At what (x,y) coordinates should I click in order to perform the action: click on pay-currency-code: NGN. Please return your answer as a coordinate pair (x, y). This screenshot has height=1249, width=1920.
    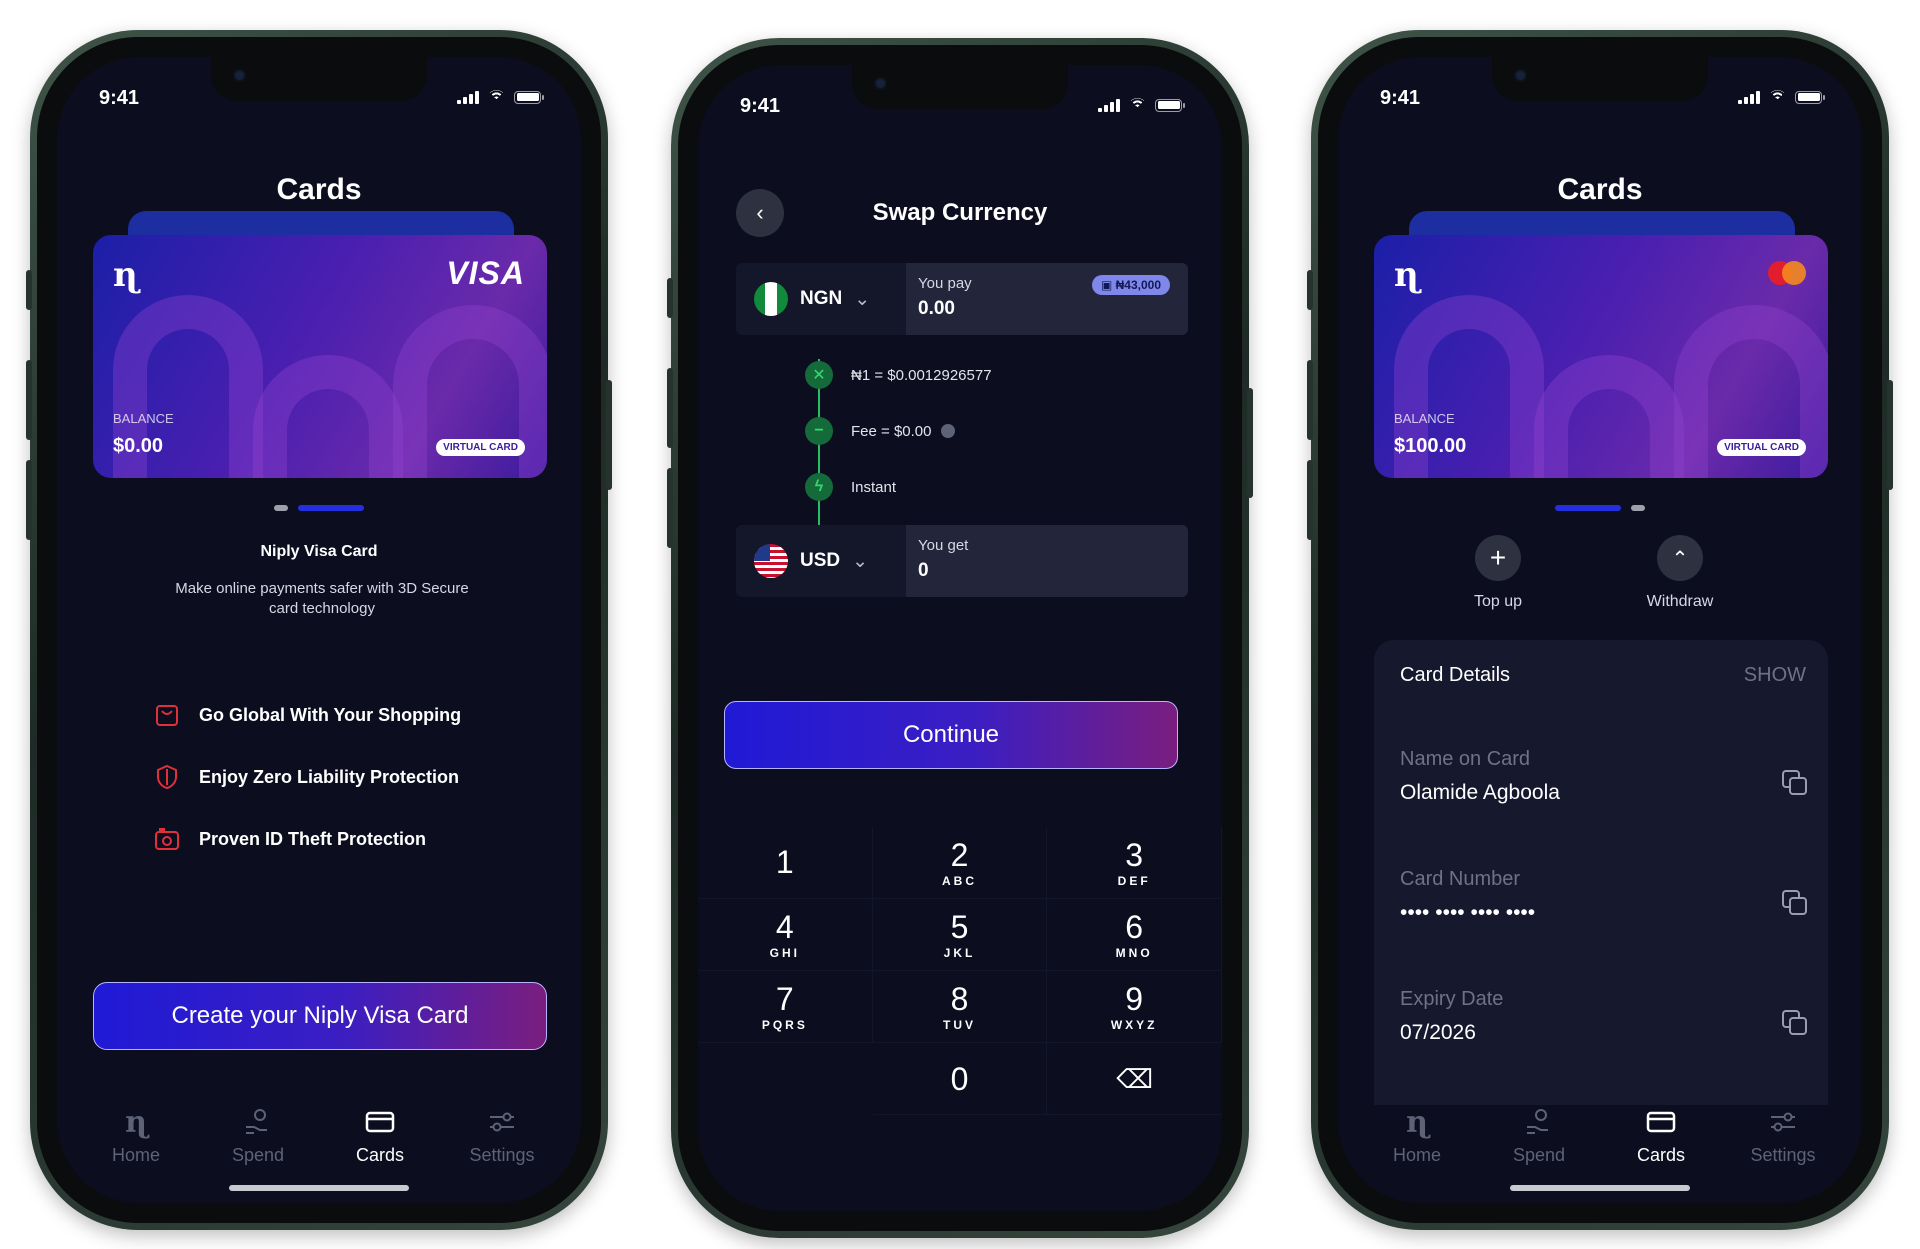
    Looking at the image, I should click on (821, 298).